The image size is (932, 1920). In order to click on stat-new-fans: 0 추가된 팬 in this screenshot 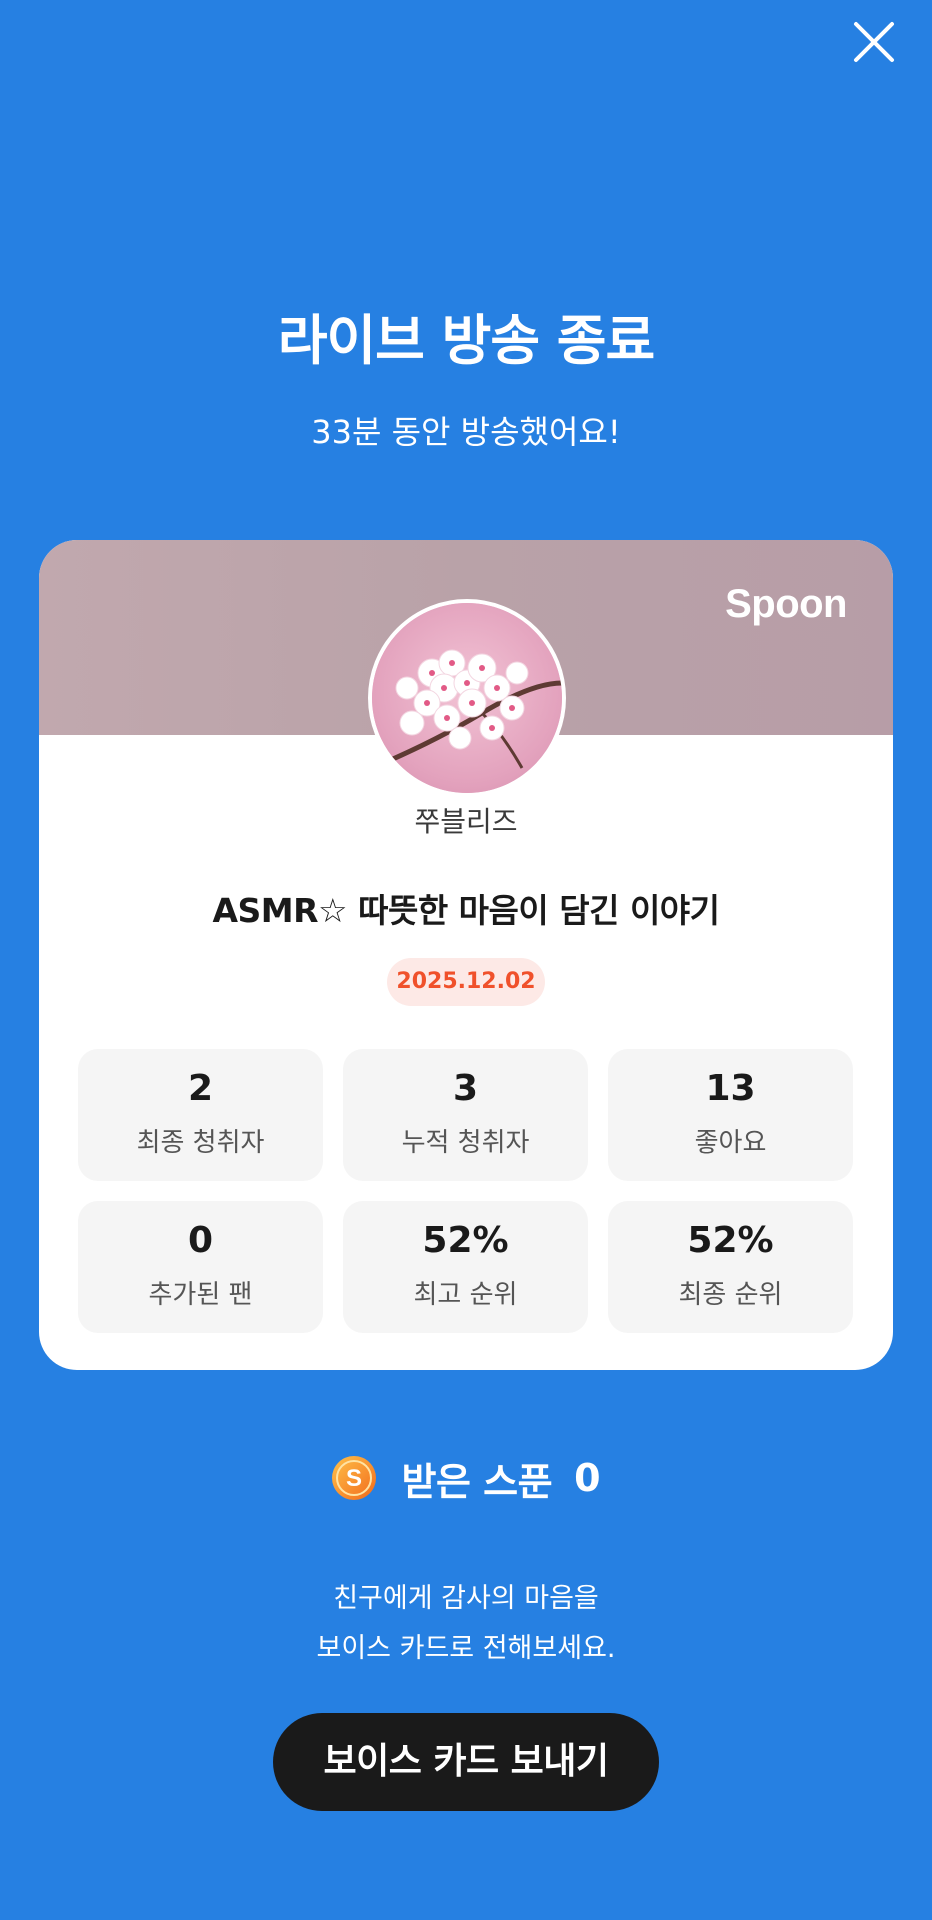, I will do `click(200, 1267)`.